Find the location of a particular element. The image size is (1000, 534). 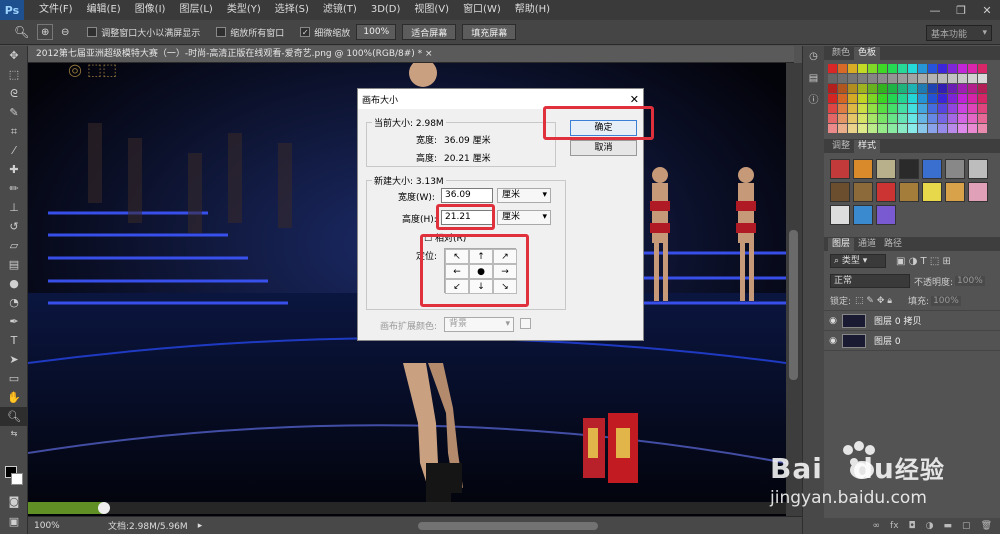

pen-tool-icon: ✒ is located at coordinates (14, 321).